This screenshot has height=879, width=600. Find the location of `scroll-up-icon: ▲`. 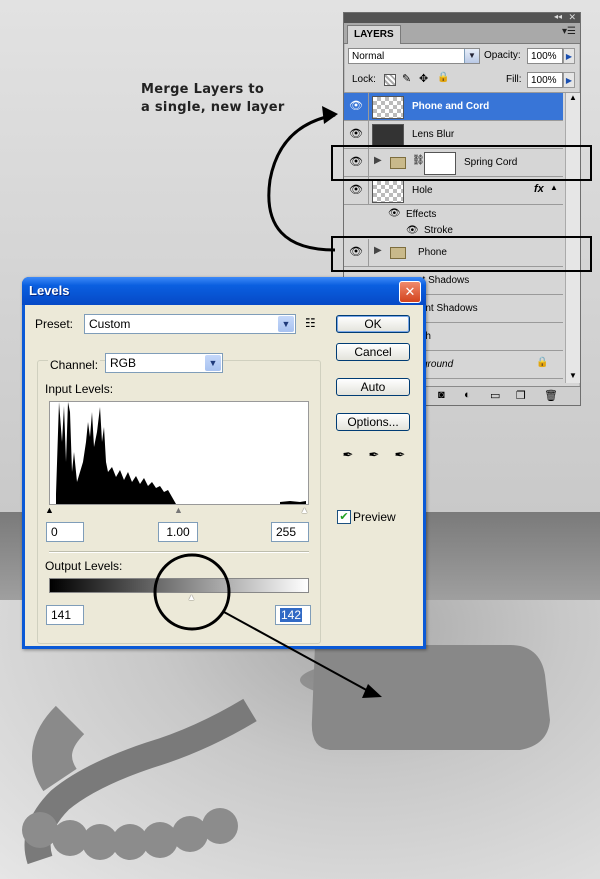

scroll-up-icon: ▲ is located at coordinates (573, 99).